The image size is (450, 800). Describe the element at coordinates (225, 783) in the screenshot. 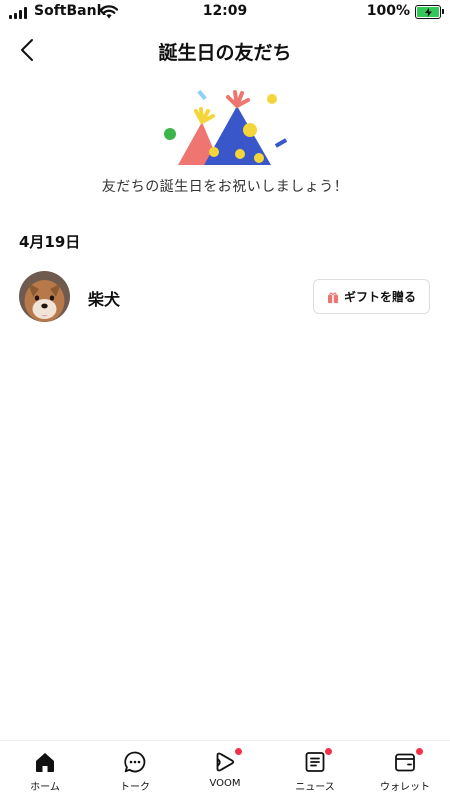

I see `tab-label: VOOM` at that location.